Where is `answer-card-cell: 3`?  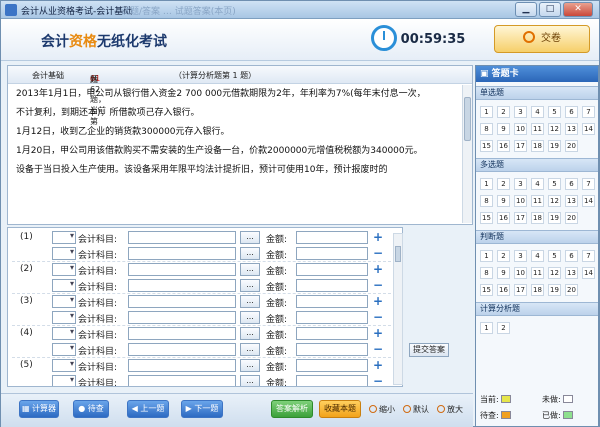
answer-card-cell: 3 is located at coordinates (520, 112).